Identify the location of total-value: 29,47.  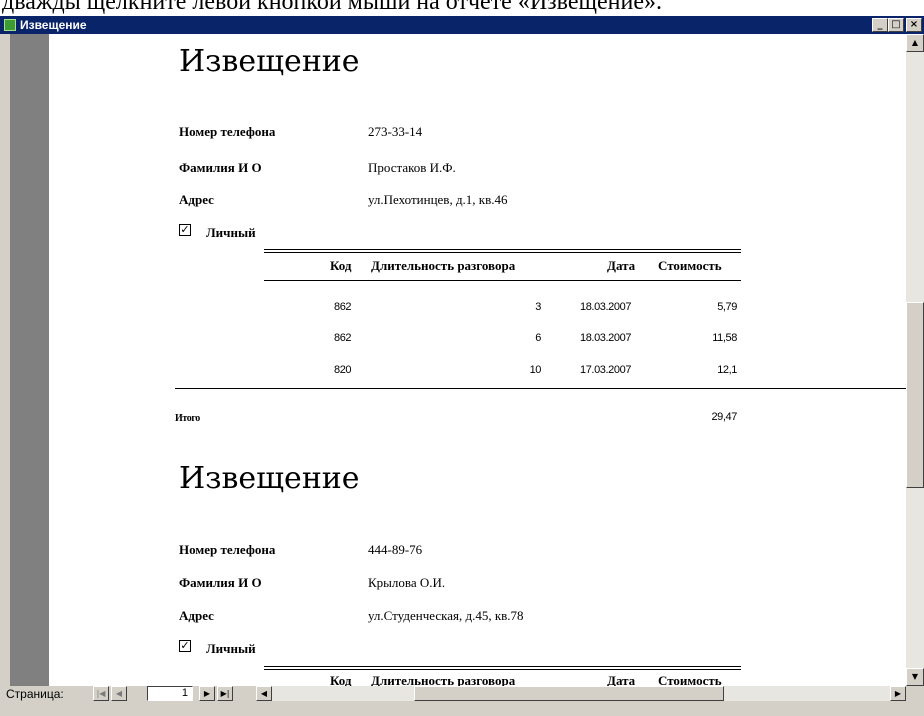
(724, 417).